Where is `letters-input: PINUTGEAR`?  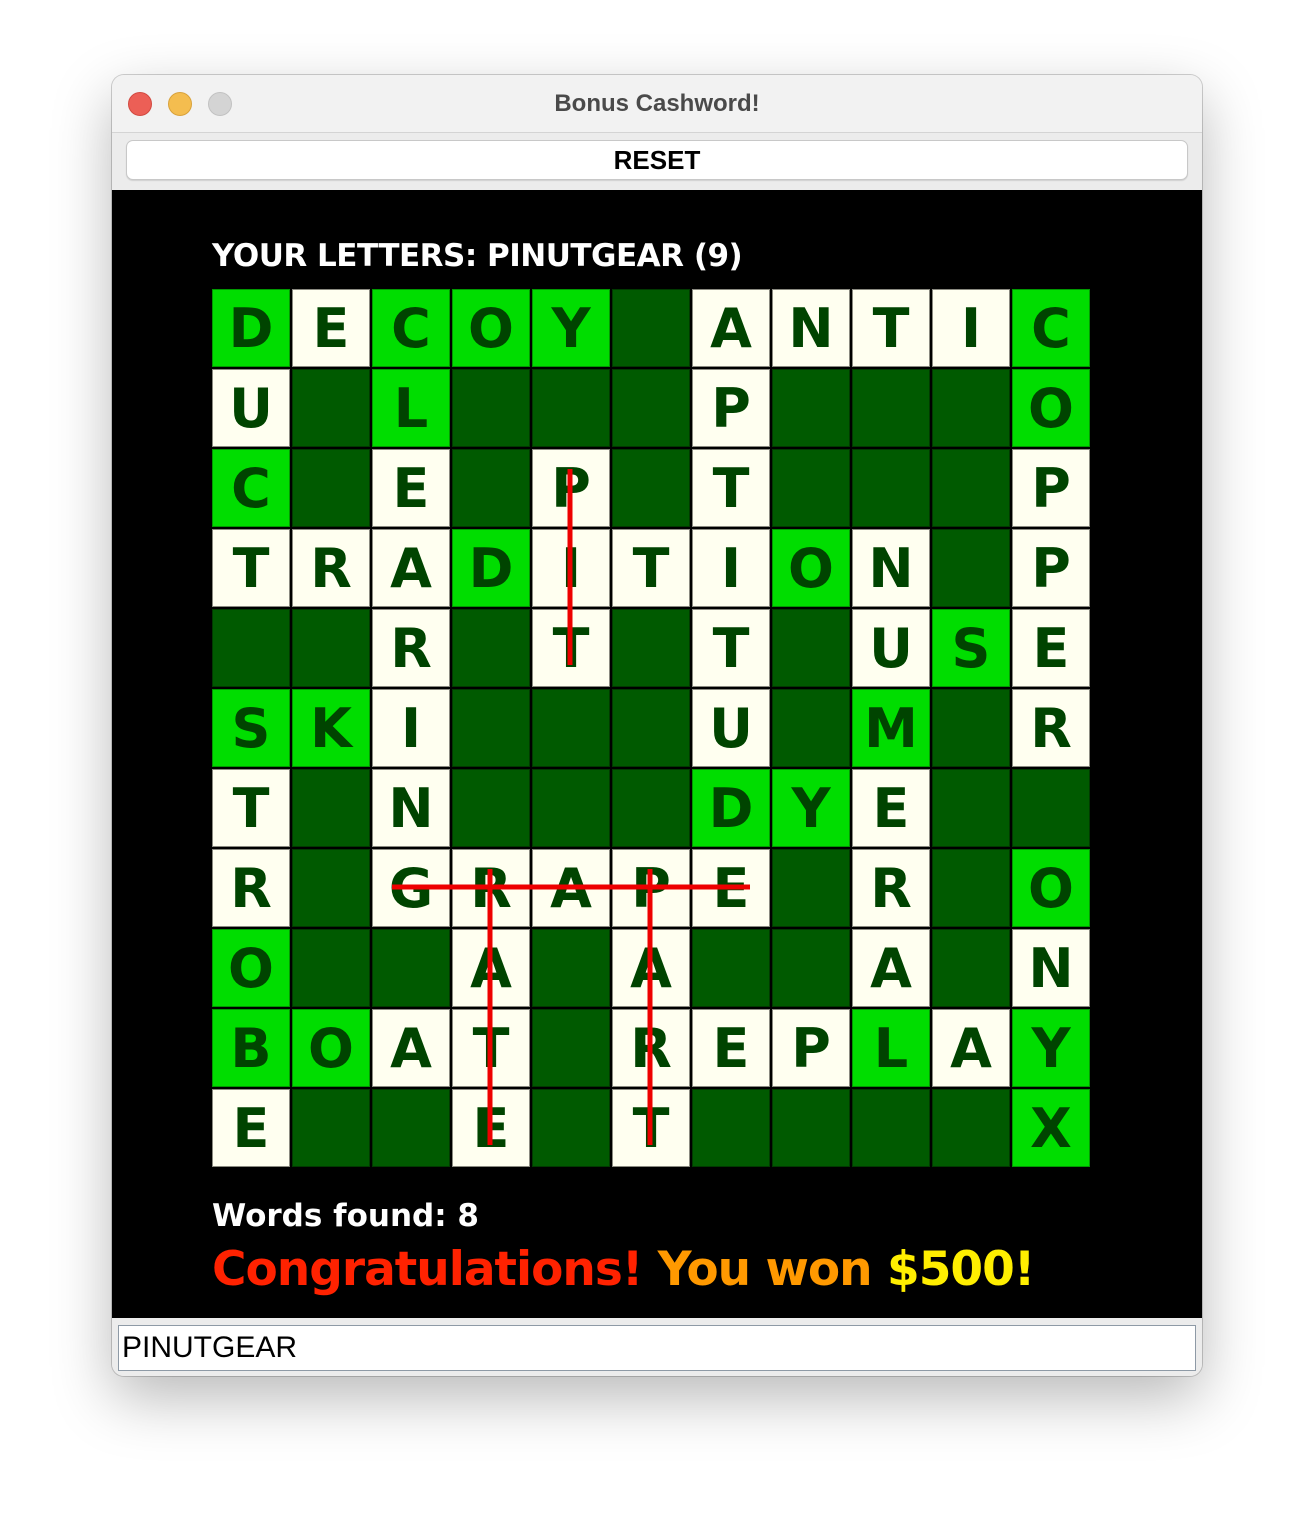 letters-input: PINUTGEAR is located at coordinates (657, 1348).